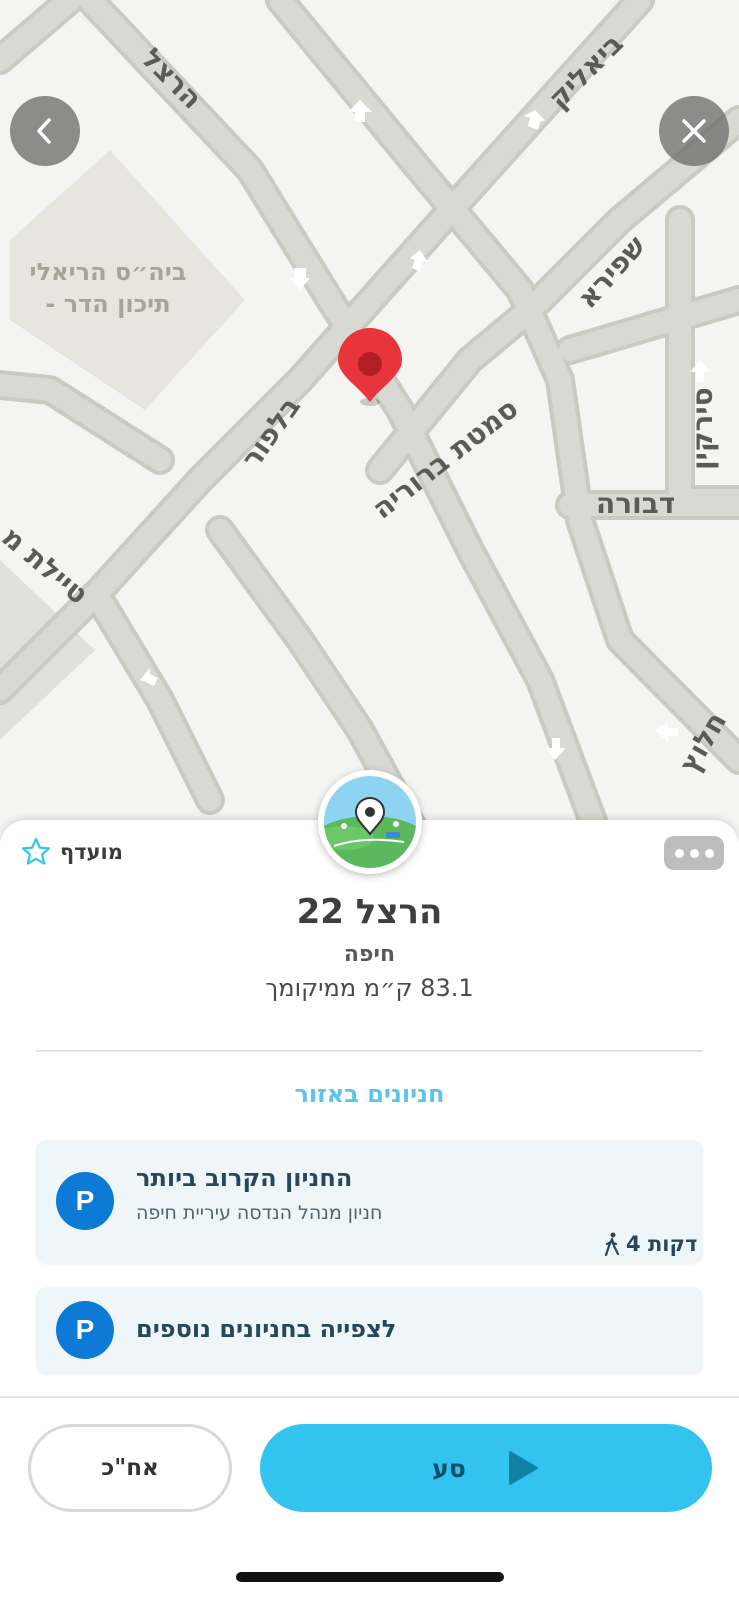 The image size is (739, 1600). I want to click on favorite-toggle: מועדף, so click(71, 852).